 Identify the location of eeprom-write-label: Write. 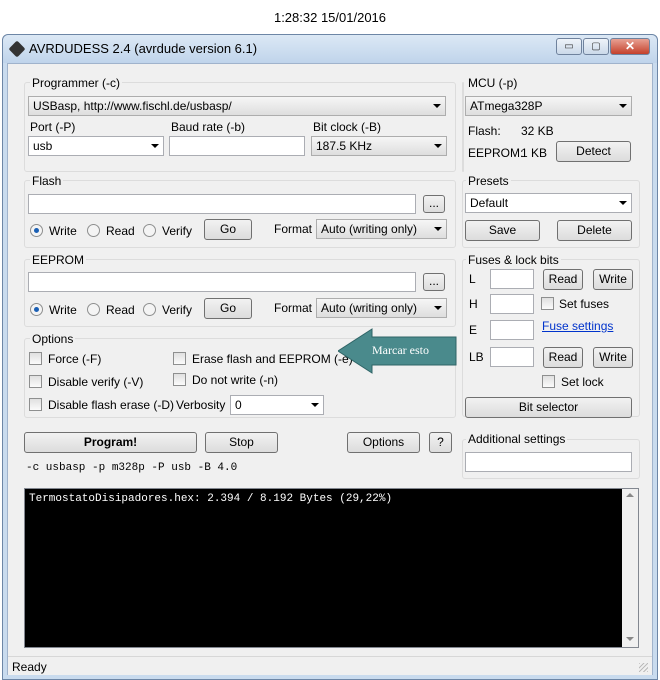
(63, 310).